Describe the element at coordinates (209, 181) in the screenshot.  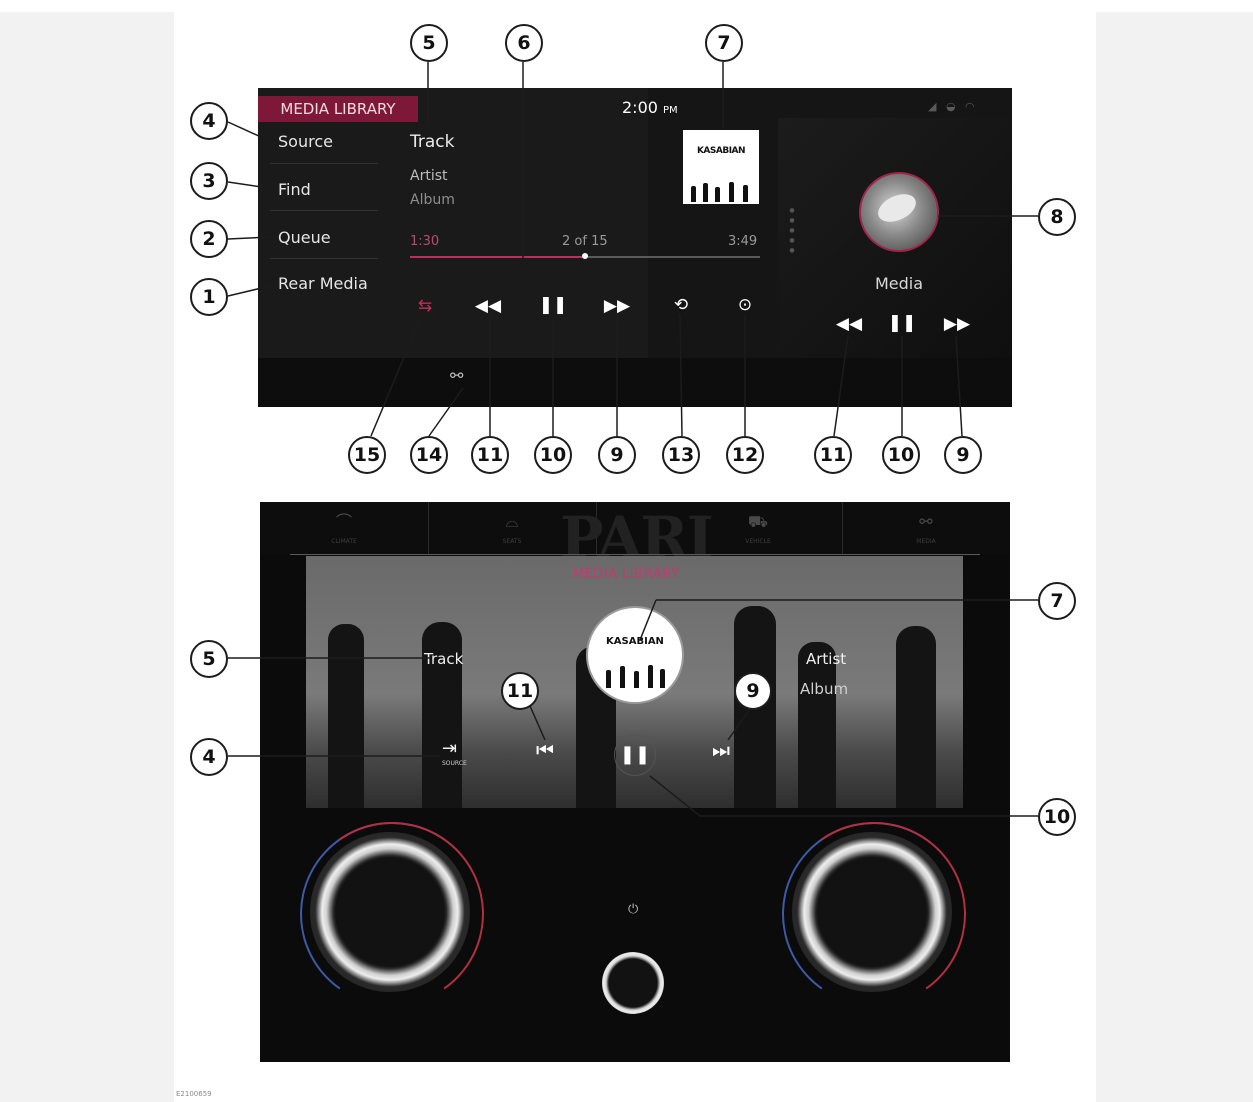
I see `callout-3: 3` at that location.